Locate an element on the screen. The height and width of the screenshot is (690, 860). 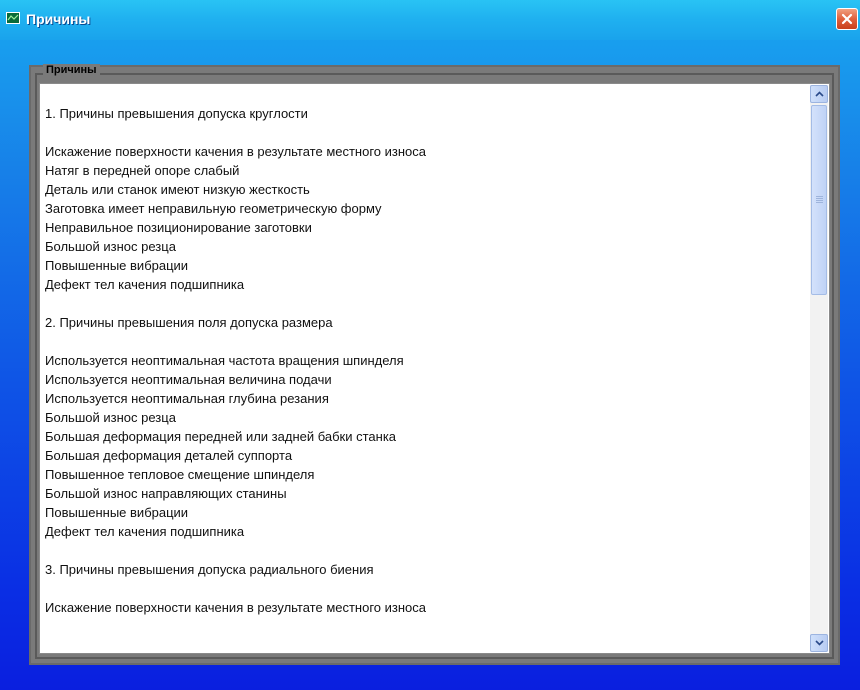
text-line: Деталь или станок имеют низкую жесткость is located at coordinates (177, 189).